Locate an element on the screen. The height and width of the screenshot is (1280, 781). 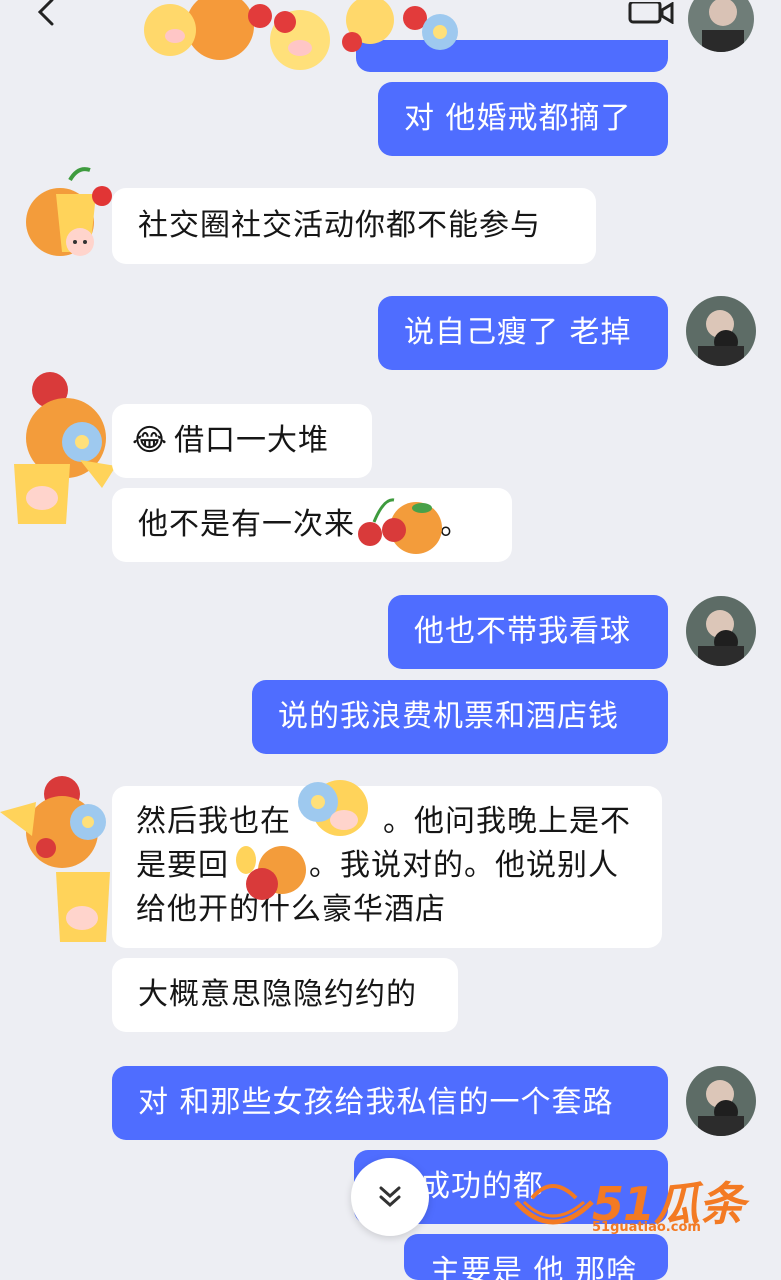
message-text: 他不是有一次来 is located at coordinates (246, 524).